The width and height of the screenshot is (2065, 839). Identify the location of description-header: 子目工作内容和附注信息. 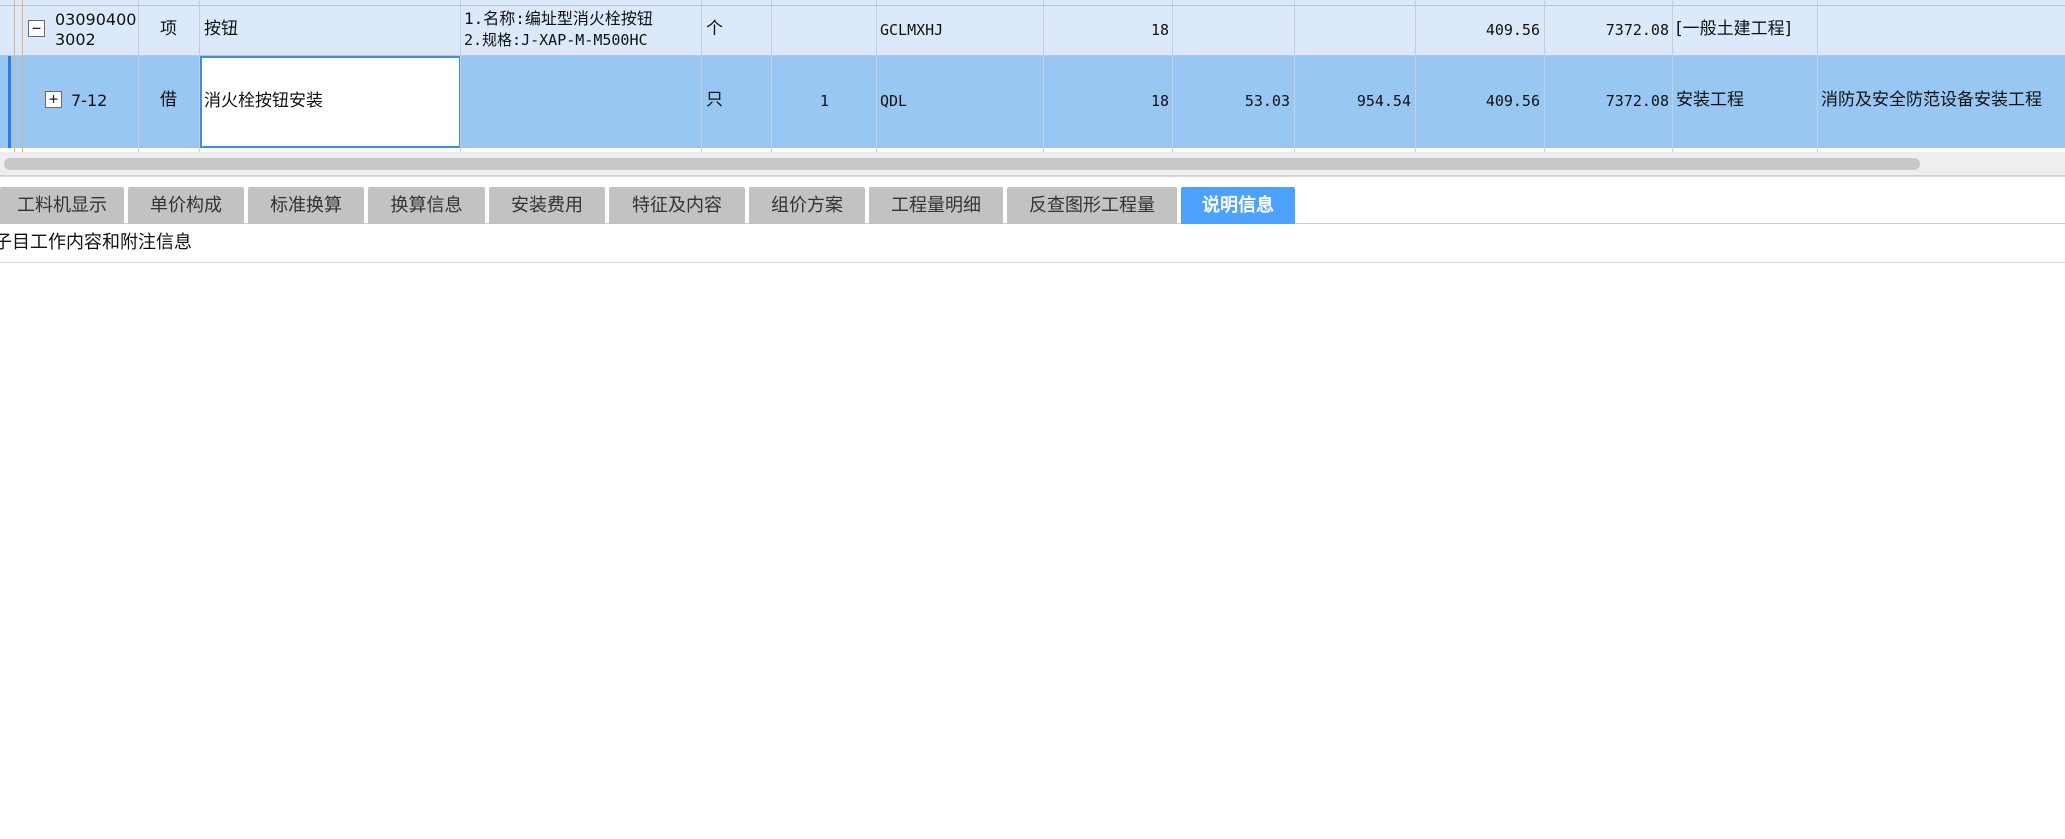
(1032, 243).